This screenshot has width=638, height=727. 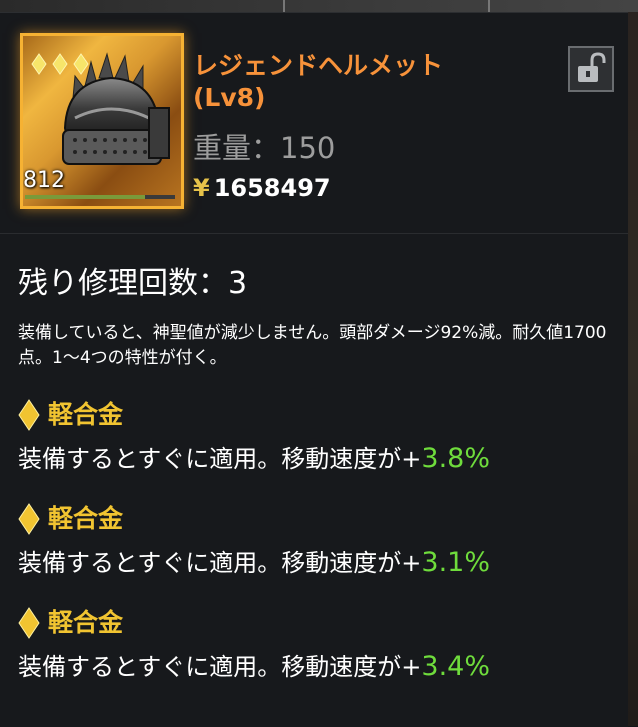 What do you see at coordinates (308, 148) in the screenshot?
I see `weight-value: 150` at bounding box center [308, 148].